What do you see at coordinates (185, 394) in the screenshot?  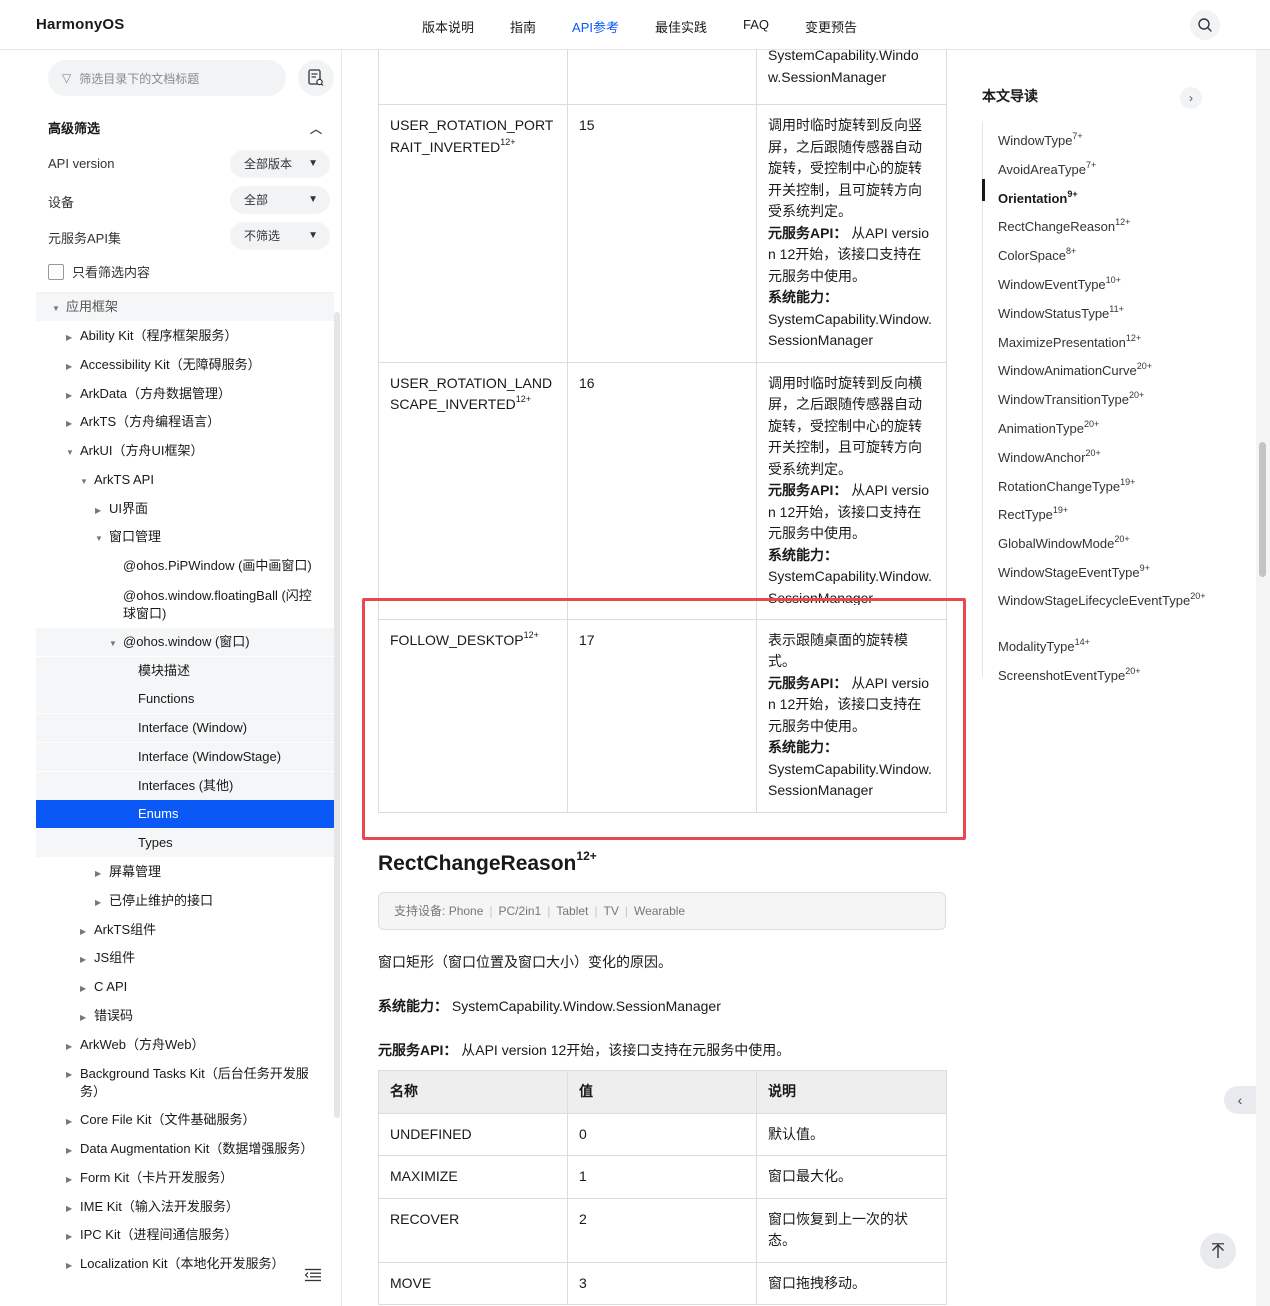 I see `tree-item: ▶ ArkData（方舟数据管理）` at bounding box center [185, 394].